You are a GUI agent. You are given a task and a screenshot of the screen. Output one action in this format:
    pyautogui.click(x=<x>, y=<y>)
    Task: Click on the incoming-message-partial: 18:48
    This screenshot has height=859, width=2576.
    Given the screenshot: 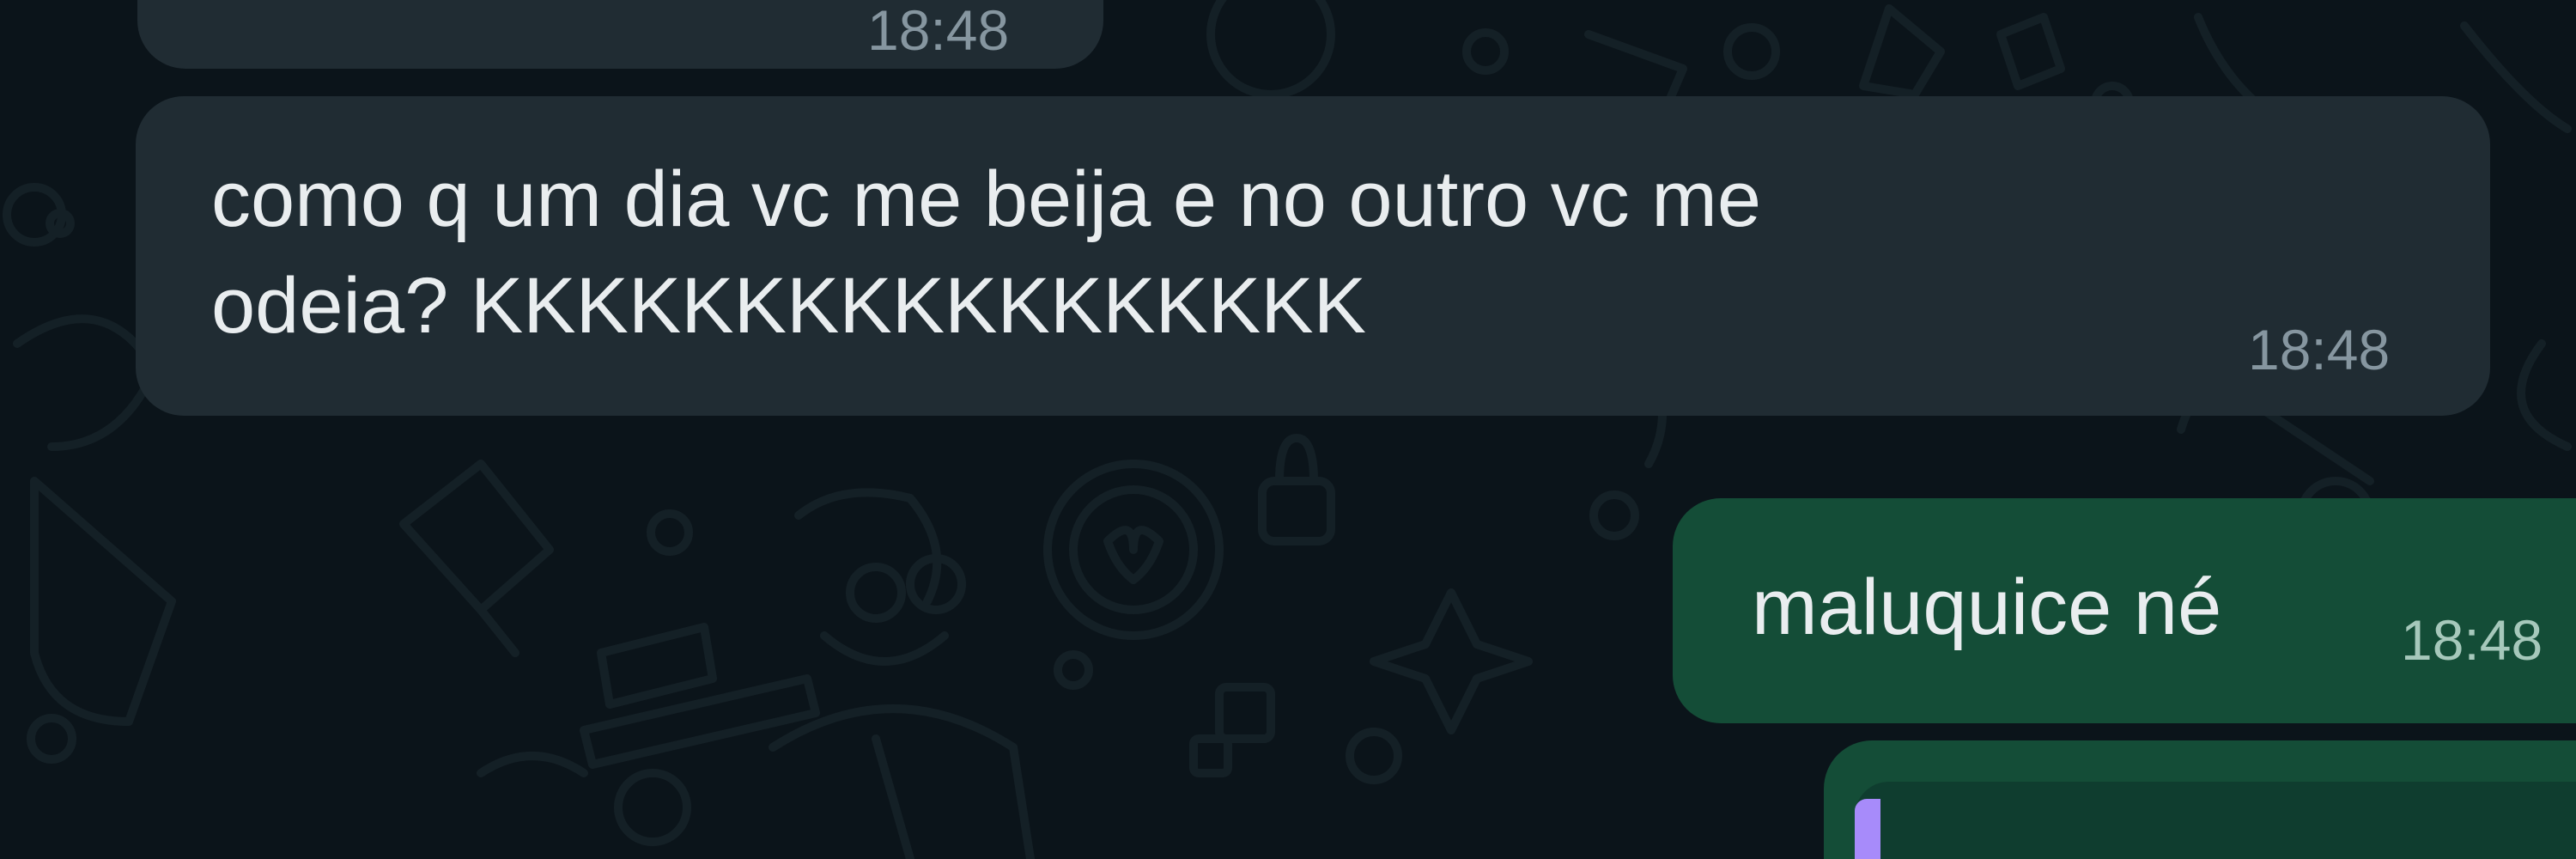 What is the action you would take?
    pyautogui.click(x=620, y=34)
    